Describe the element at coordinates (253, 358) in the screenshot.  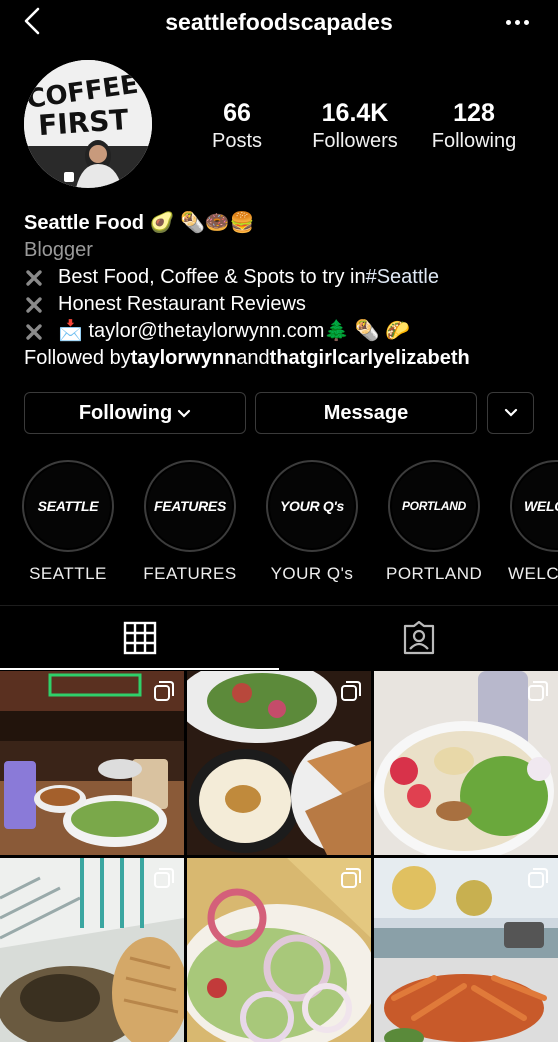
I see `followed-by-and: and` at that location.